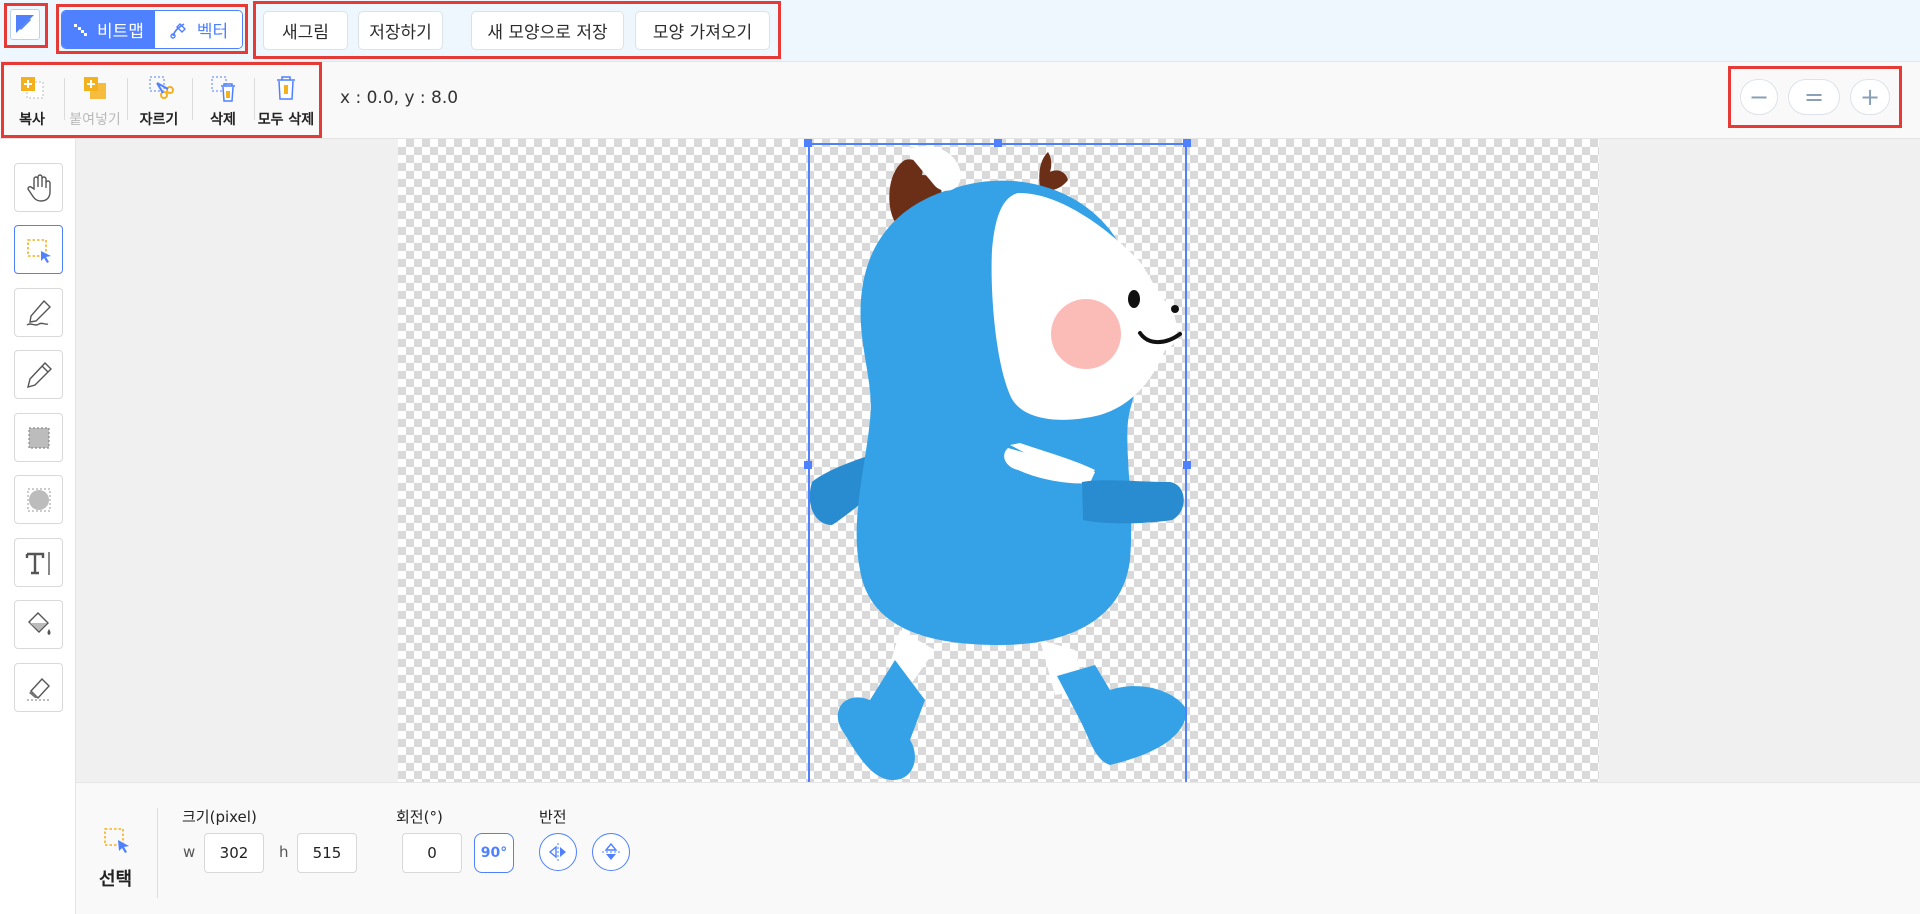  Describe the element at coordinates (219, 817) in the screenshot. I see `size-label: 크기(pixel)` at that location.